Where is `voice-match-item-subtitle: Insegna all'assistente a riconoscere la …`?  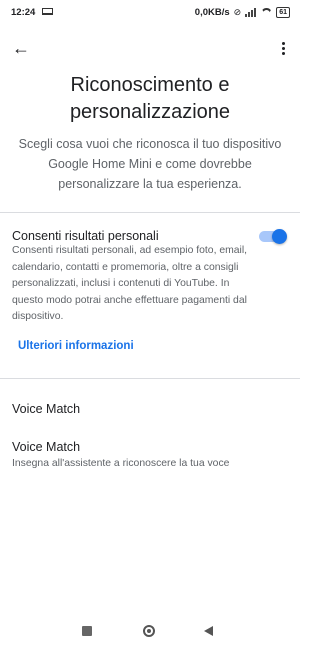
voice-match-item-subtitle: Insegna all'assistente a riconoscere la … is located at coordinates (120, 463).